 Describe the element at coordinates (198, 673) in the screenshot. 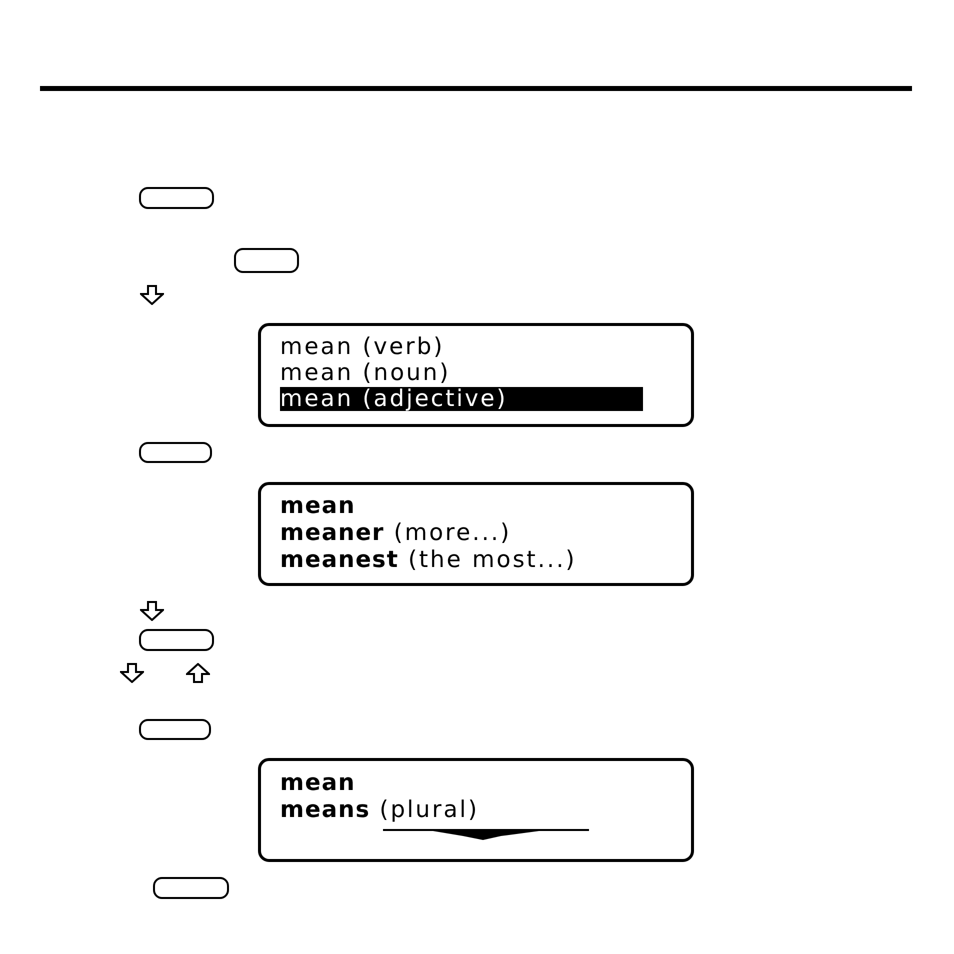

I see `up-arrow-icon` at that location.